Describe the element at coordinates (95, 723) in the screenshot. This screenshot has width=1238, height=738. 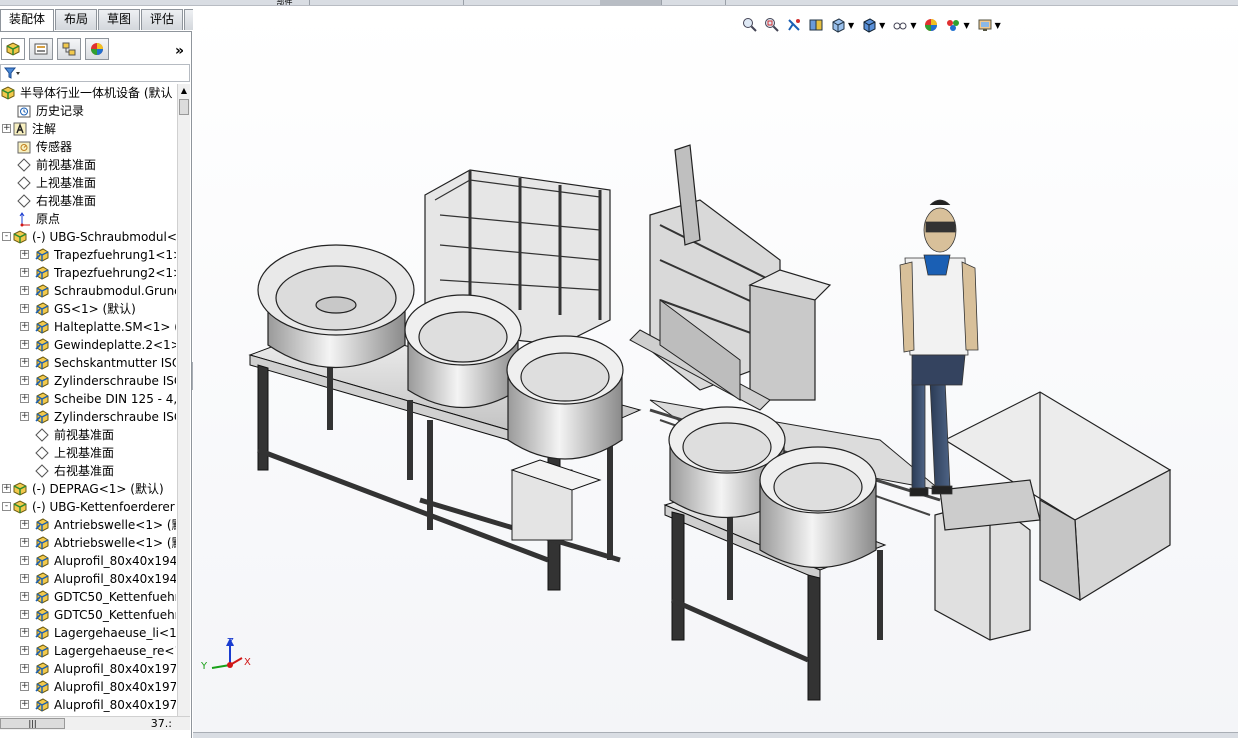
I see `tree-horizontal-scrollbar: ||| 37.:` at that location.